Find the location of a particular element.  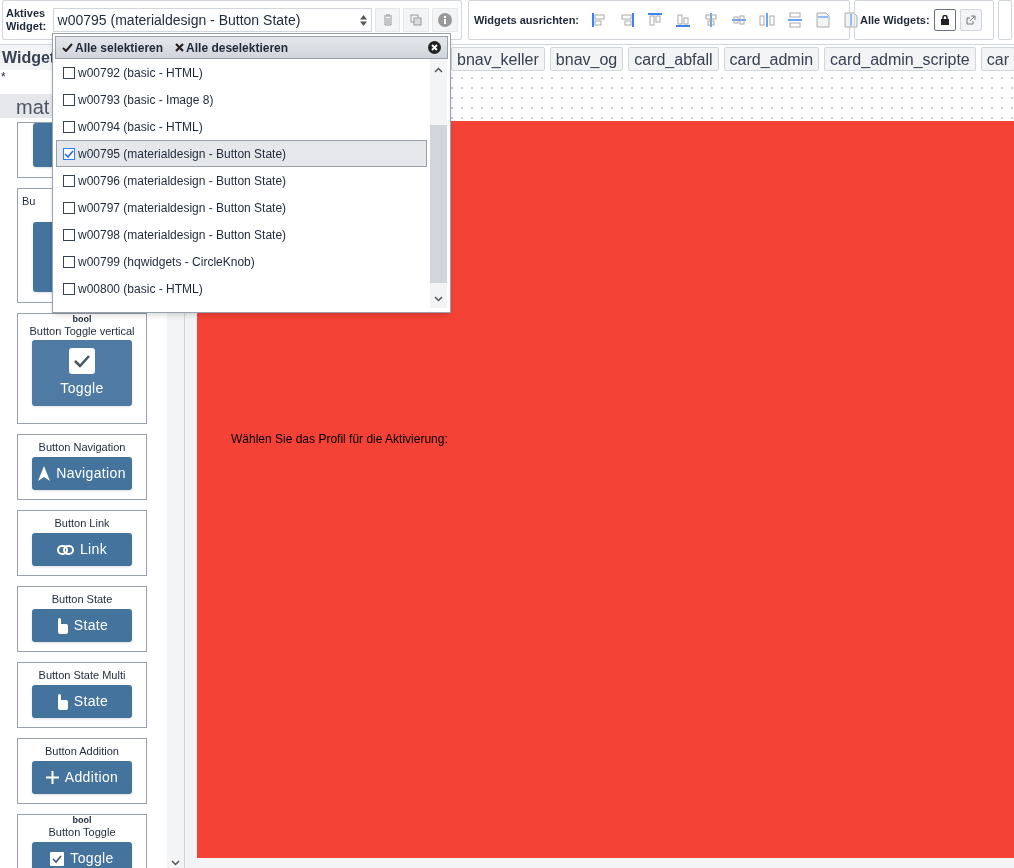

canvas-text: Wählen Sie das Profil für die Aktivierung: is located at coordinates (339, 439).